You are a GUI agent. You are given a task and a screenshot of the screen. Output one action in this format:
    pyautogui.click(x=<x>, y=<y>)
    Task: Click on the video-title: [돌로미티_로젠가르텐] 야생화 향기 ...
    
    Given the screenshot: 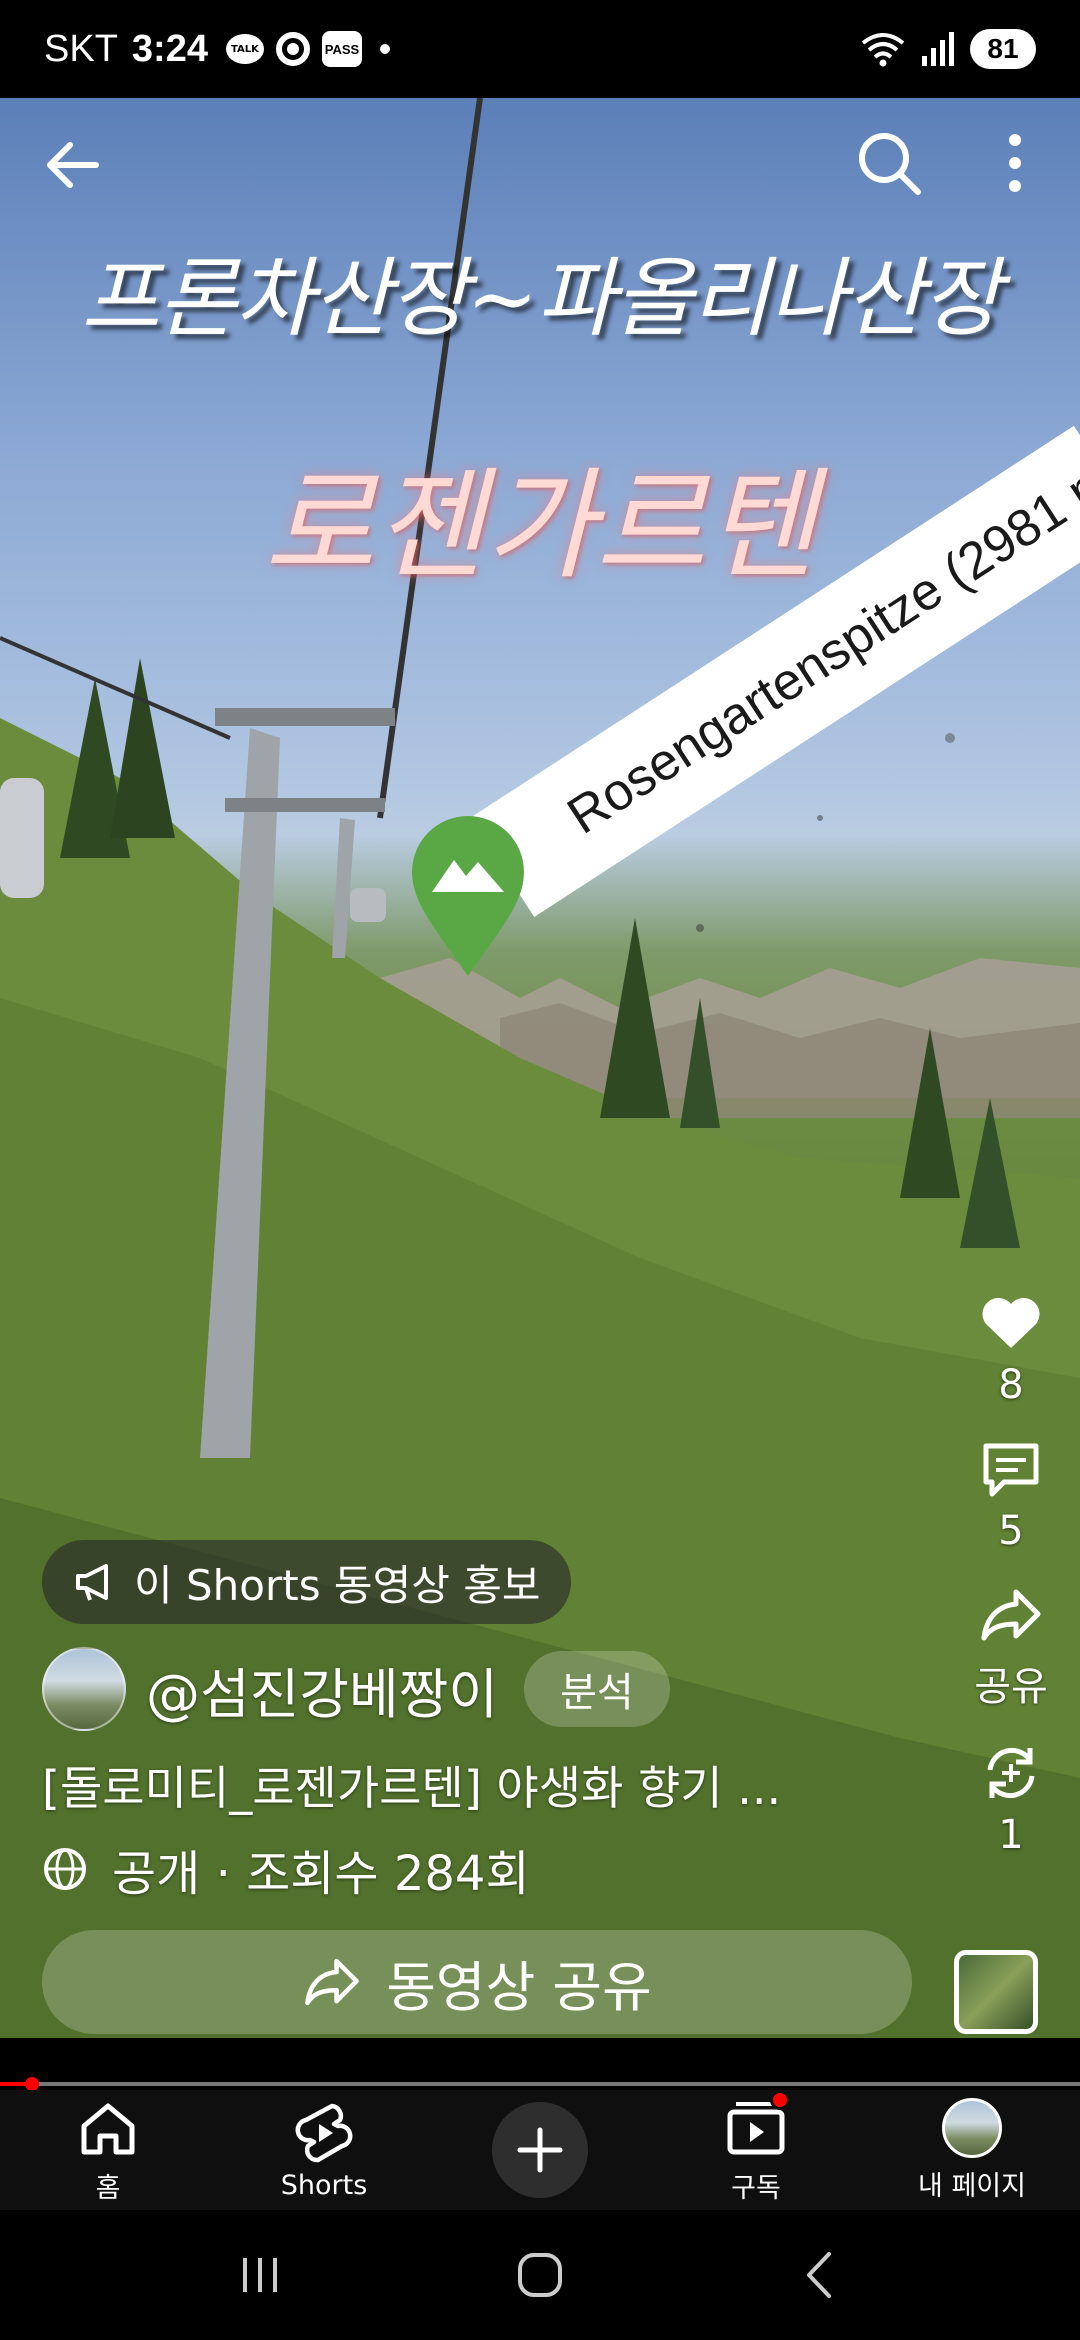 What is the action you would take?
    pyautogui.click(x=472, y=1785)
    